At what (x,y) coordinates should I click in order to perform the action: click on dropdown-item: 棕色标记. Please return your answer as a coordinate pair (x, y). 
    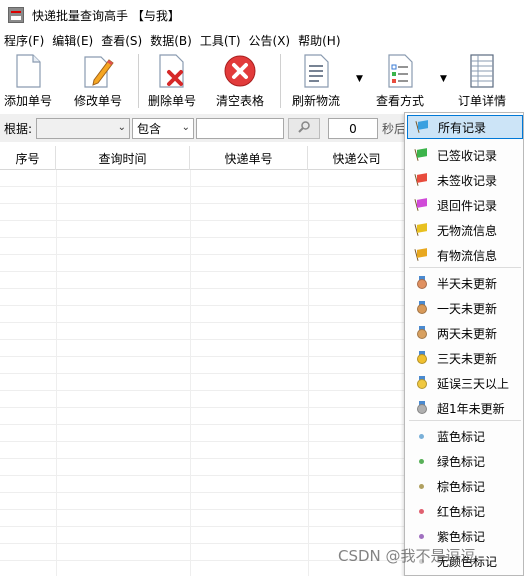
    Looking at the image, I should click on (465, 486).